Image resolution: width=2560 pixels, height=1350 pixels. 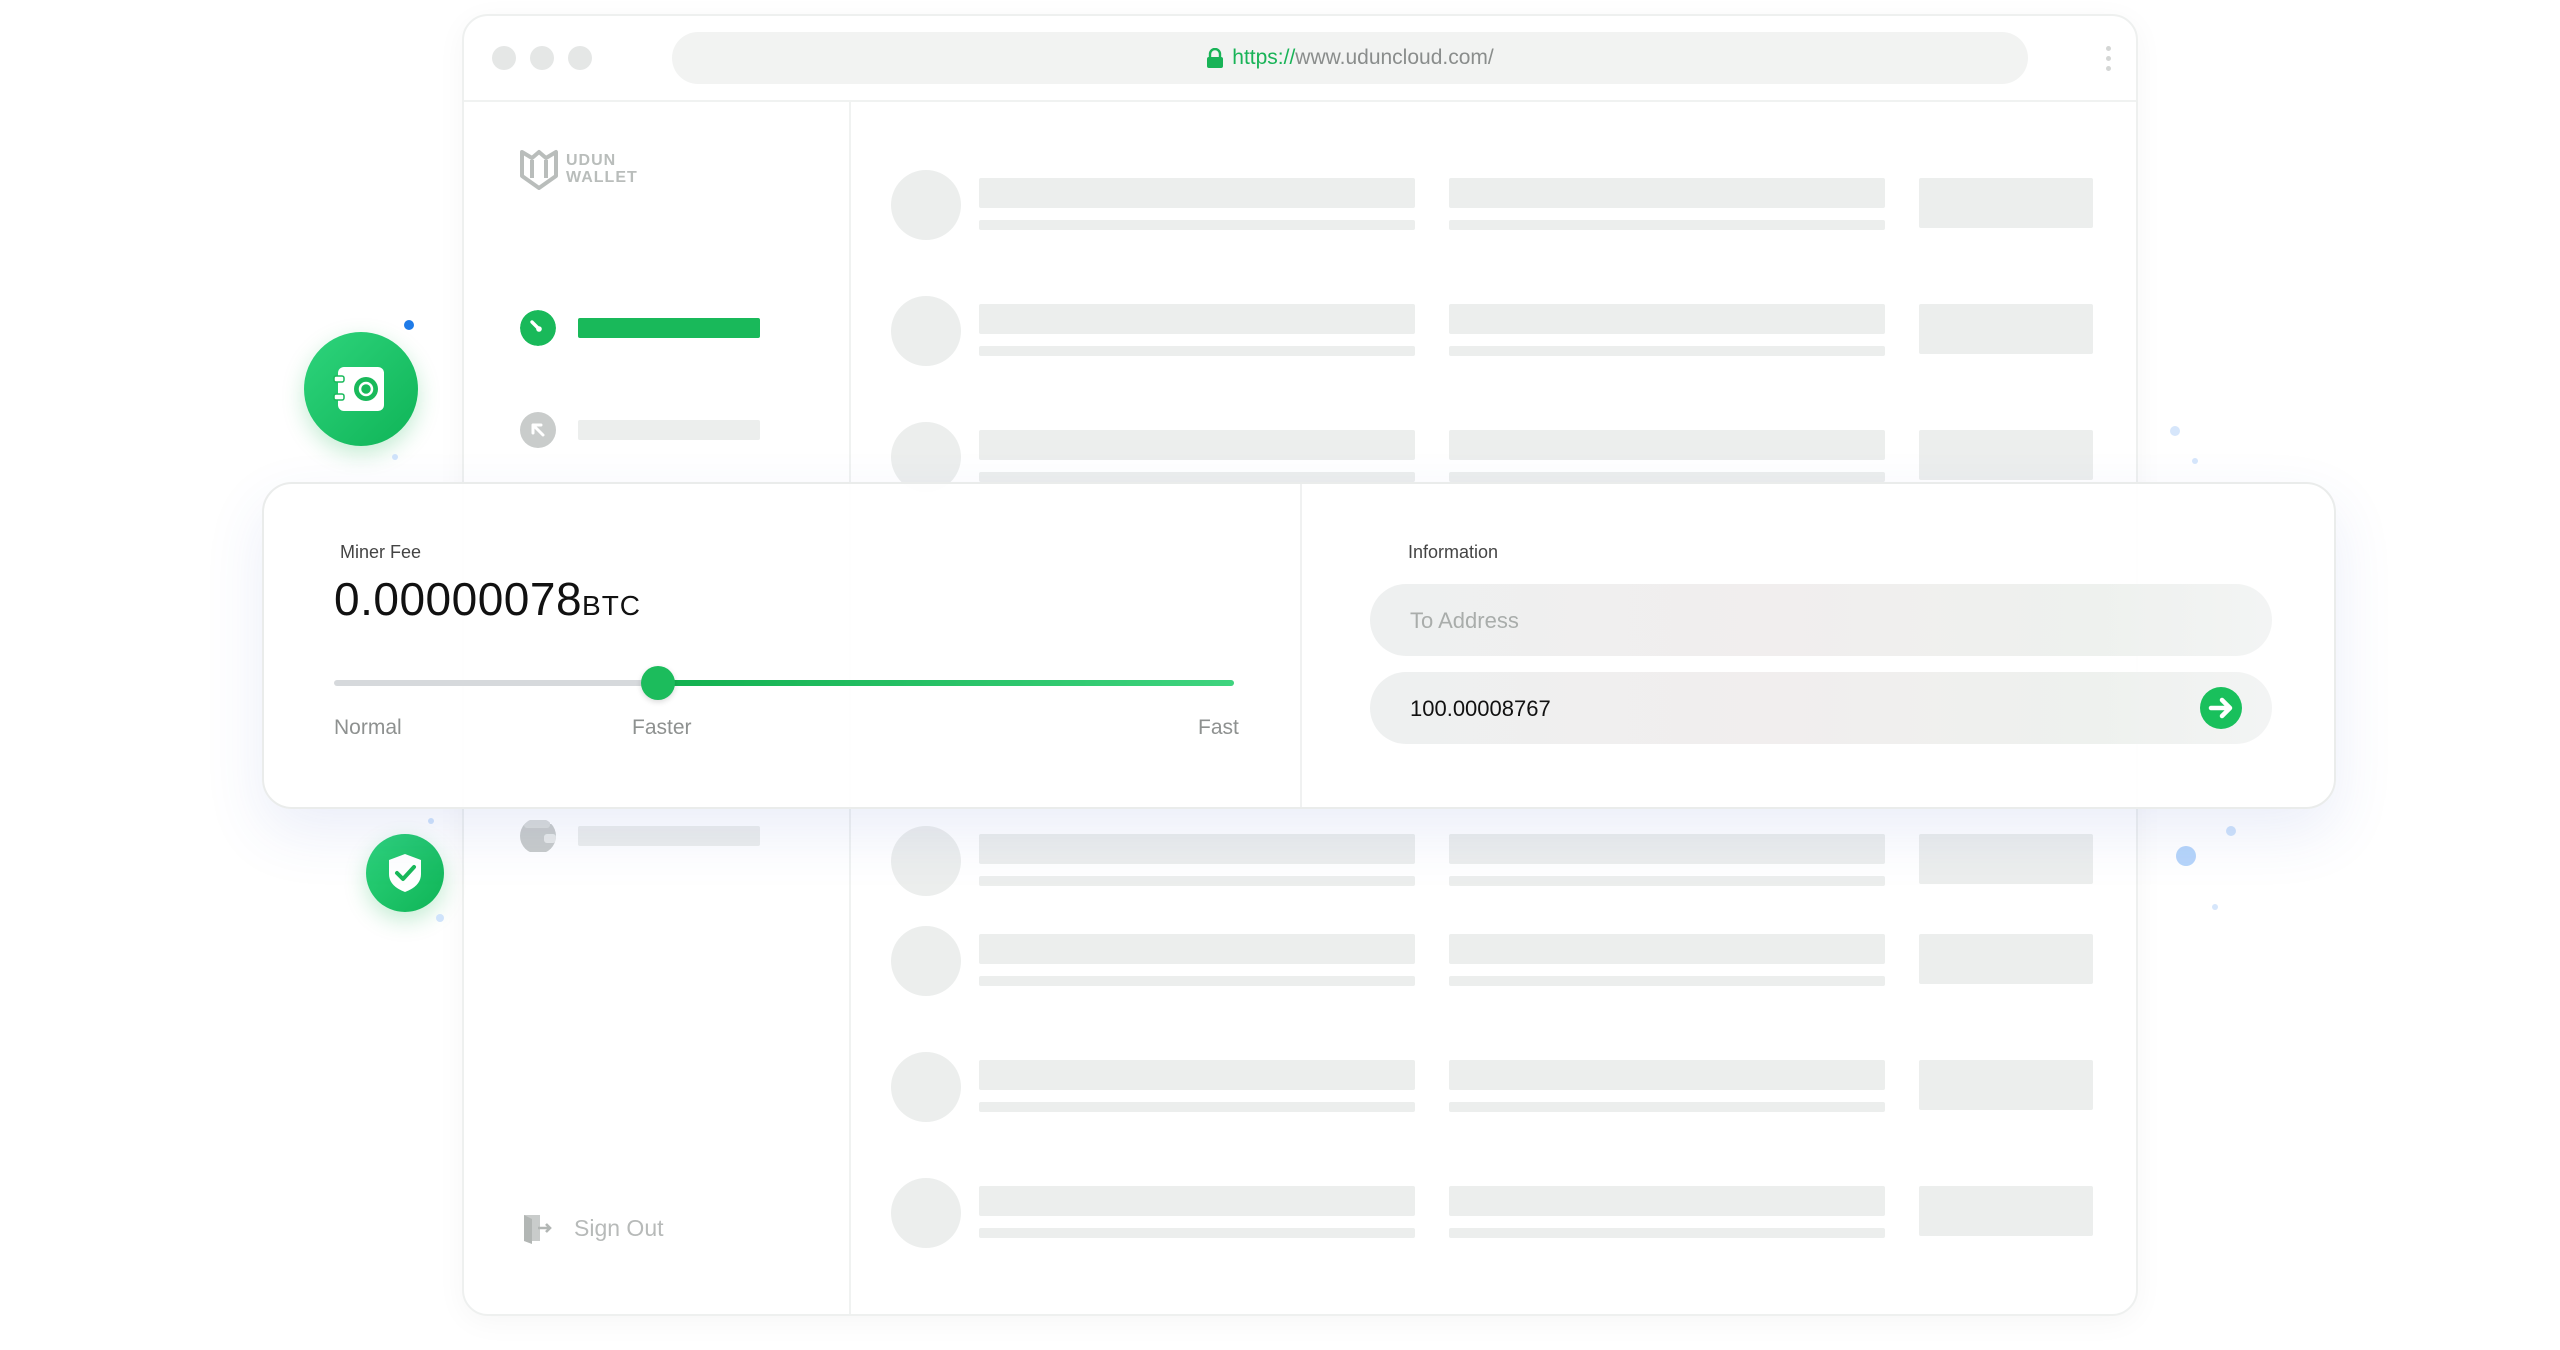 I want to click on url-protocol: https://, so click(x=1264, y=57).